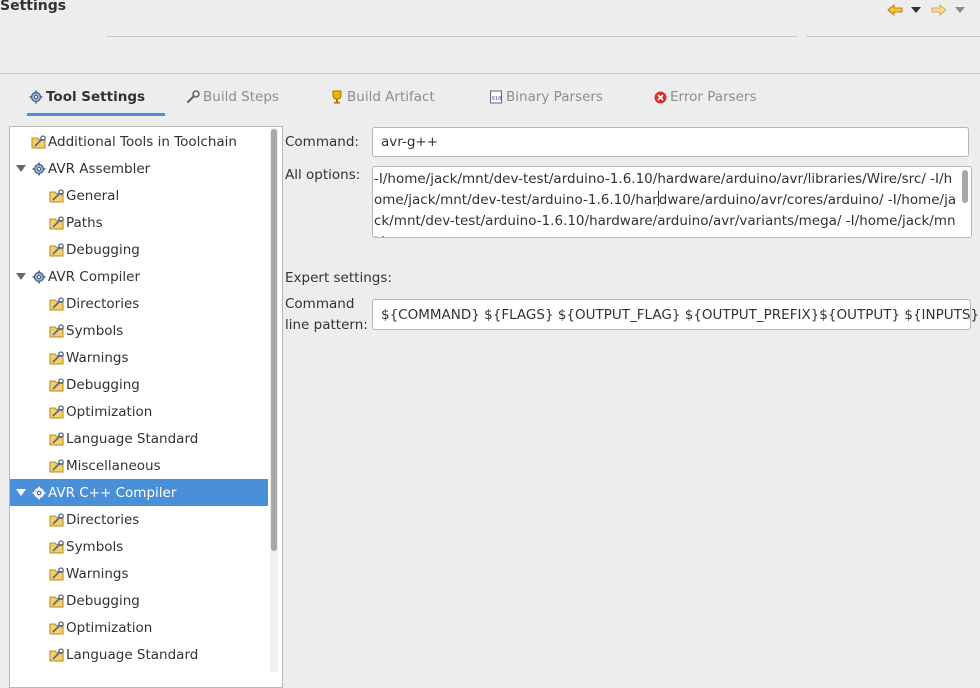 This screenshot has height=688, width=980. Describe the element at coordinates (33, 7) in the screenshot. I see `window-title: Settings` at that location.